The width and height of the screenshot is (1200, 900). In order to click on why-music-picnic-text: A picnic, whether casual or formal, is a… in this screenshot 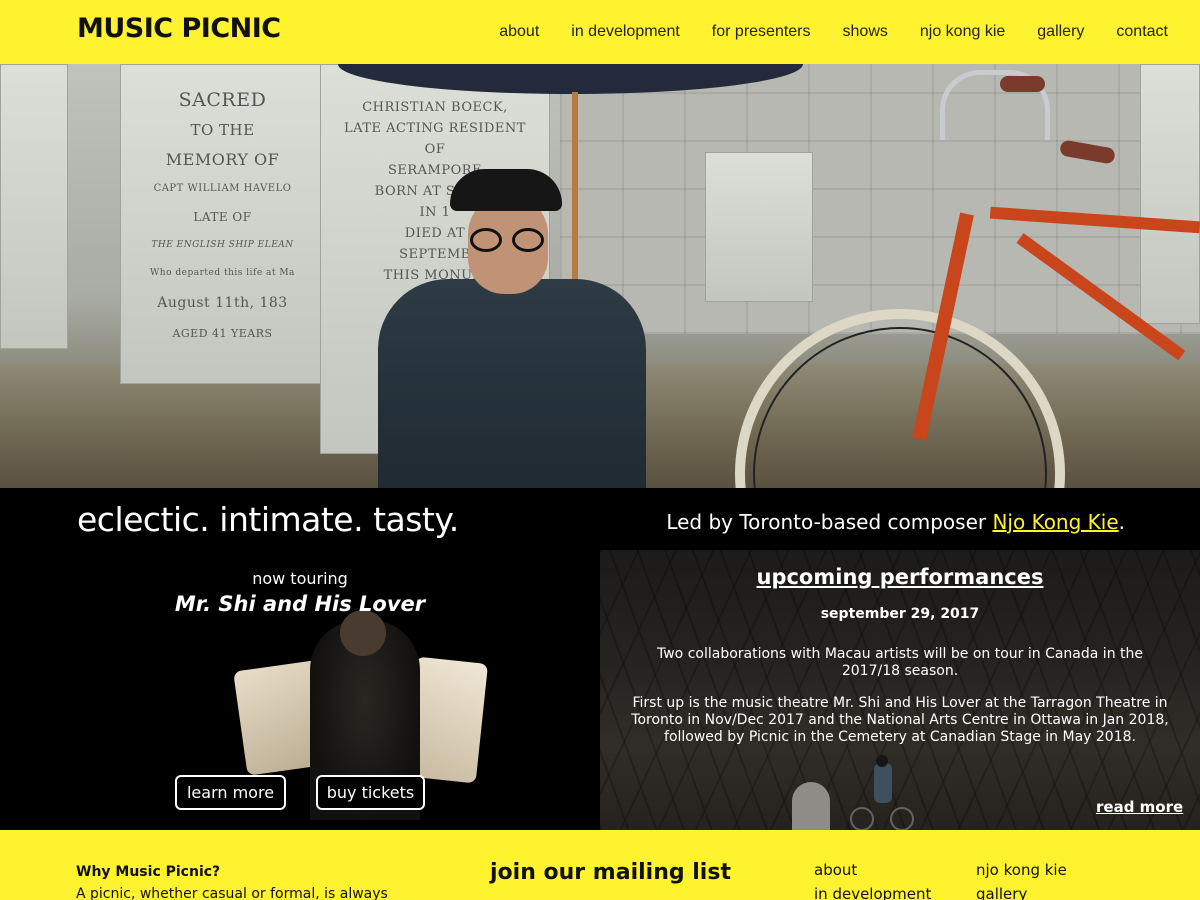, I will do `click(232, 893)`.